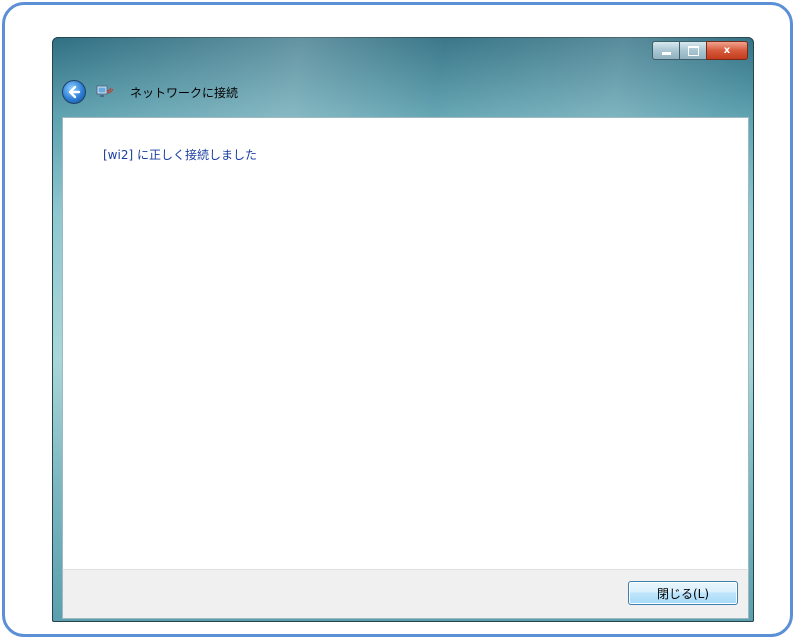  What do you see at coordinates (184, 92) in the screenshot?
I see `window-title: ネットワークに接続` at bounding box center [184, 92].